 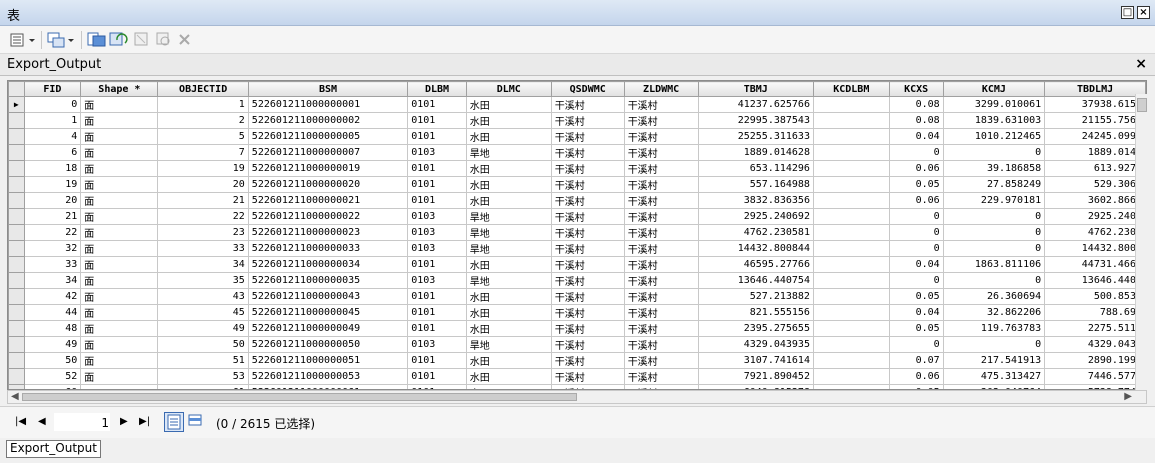 I want to click on cell-tbmj: 3107.741614, so click(x=755, y=360).